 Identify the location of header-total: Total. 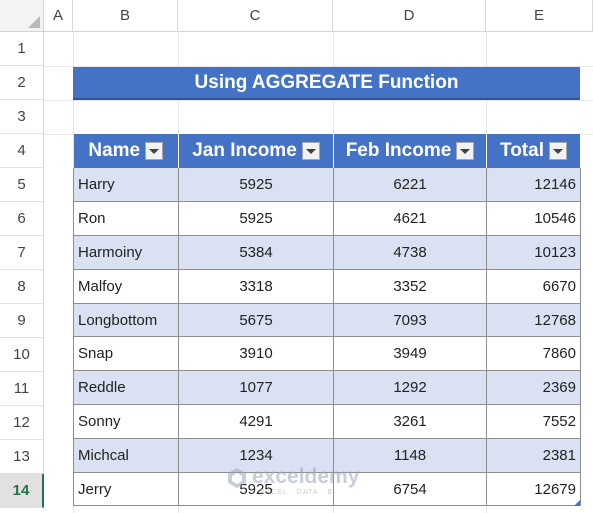
(533, 151).